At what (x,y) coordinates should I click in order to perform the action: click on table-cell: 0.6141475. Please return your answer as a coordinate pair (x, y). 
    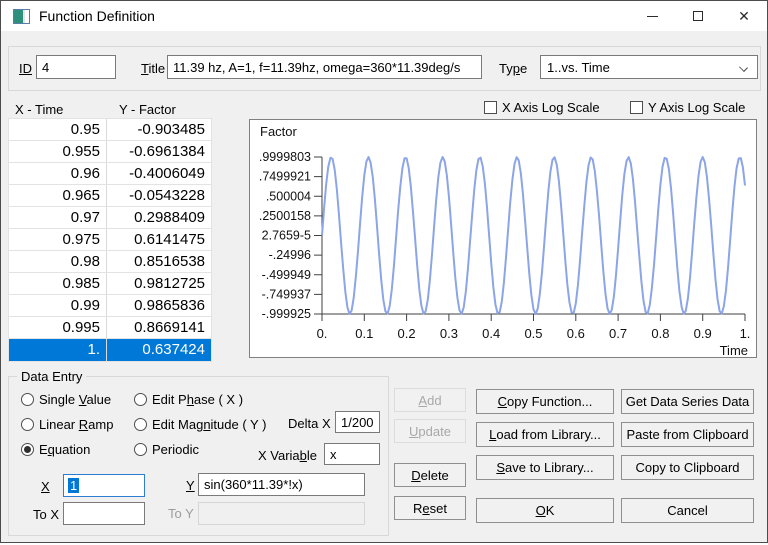
    Looking at the image, I should click on (169, 239).